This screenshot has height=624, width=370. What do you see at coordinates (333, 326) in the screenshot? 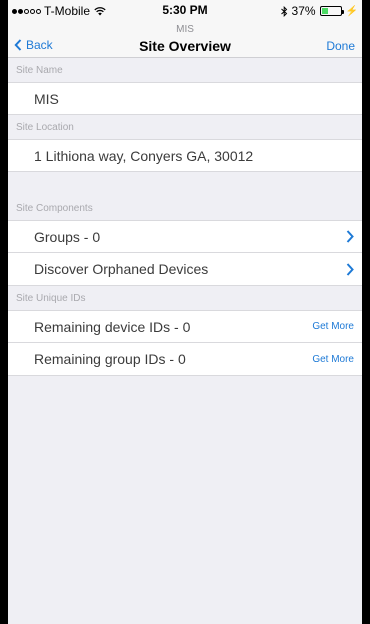
I see `get-more-device-ids-button: Get More` at bounding box center [333, 326].